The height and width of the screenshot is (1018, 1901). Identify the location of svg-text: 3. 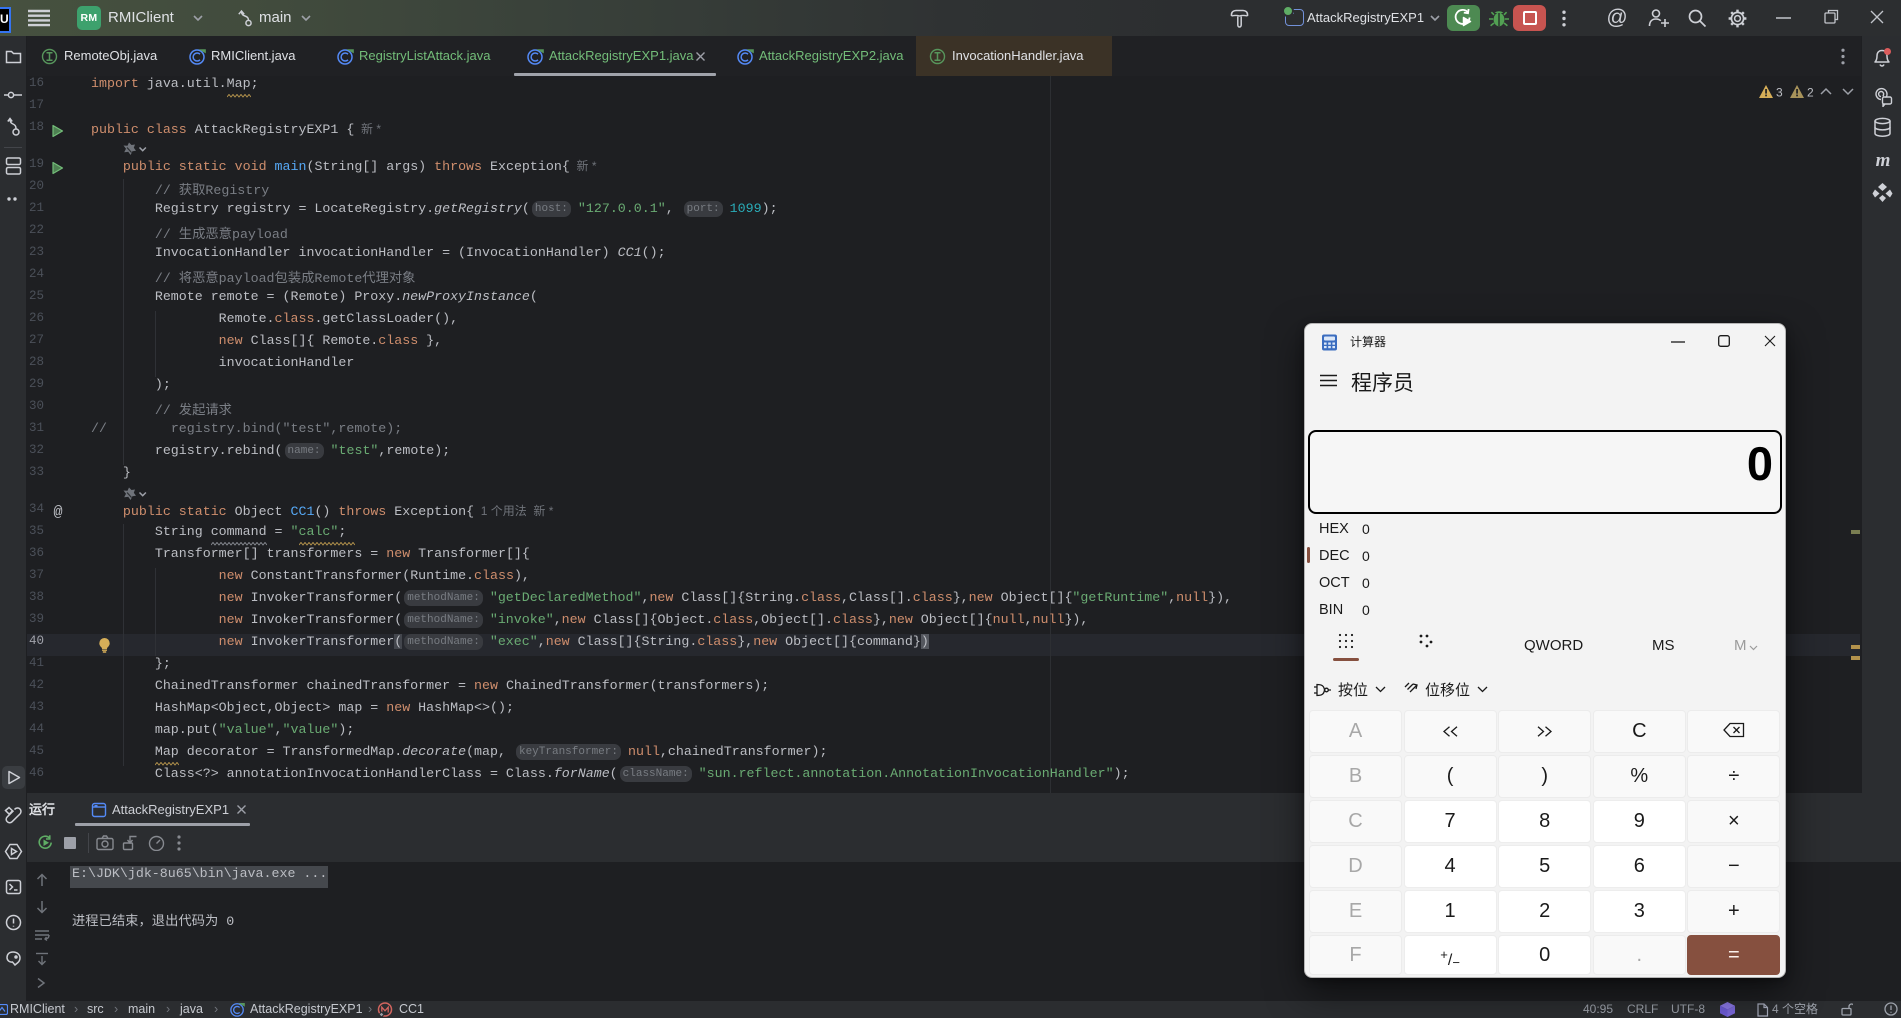
(1779, 93).